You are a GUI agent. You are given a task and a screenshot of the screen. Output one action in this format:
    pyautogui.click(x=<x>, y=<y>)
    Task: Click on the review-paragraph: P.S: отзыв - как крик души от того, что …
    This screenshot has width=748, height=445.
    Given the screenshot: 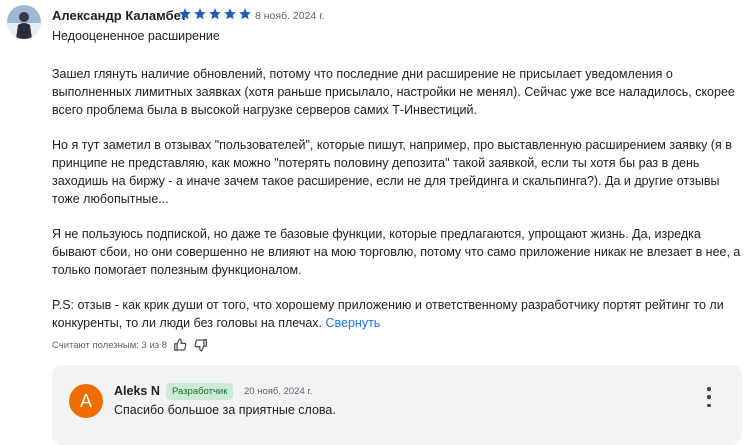 What is the action you would take?
    pyautogui.click(x=397, y=314)
    